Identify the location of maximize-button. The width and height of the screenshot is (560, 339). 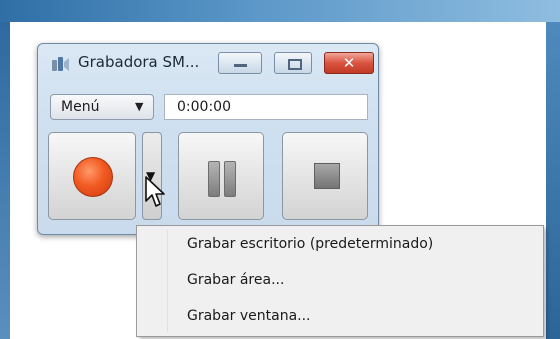
(293, 63).